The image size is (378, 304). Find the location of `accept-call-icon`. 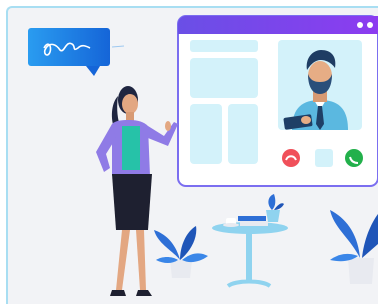

accept-call-icon is located at coordinates (354, 158).